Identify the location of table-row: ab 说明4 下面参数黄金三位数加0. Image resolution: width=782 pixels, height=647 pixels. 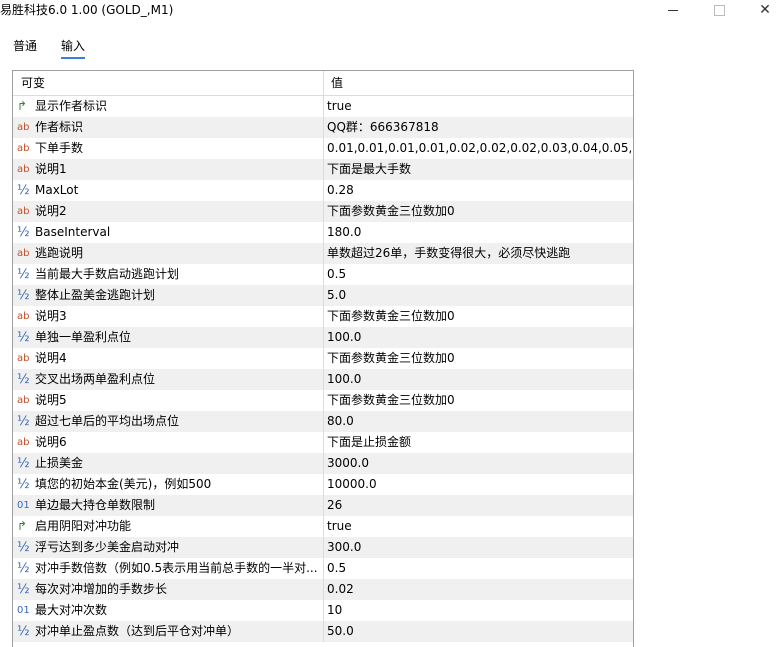
(323, 358).